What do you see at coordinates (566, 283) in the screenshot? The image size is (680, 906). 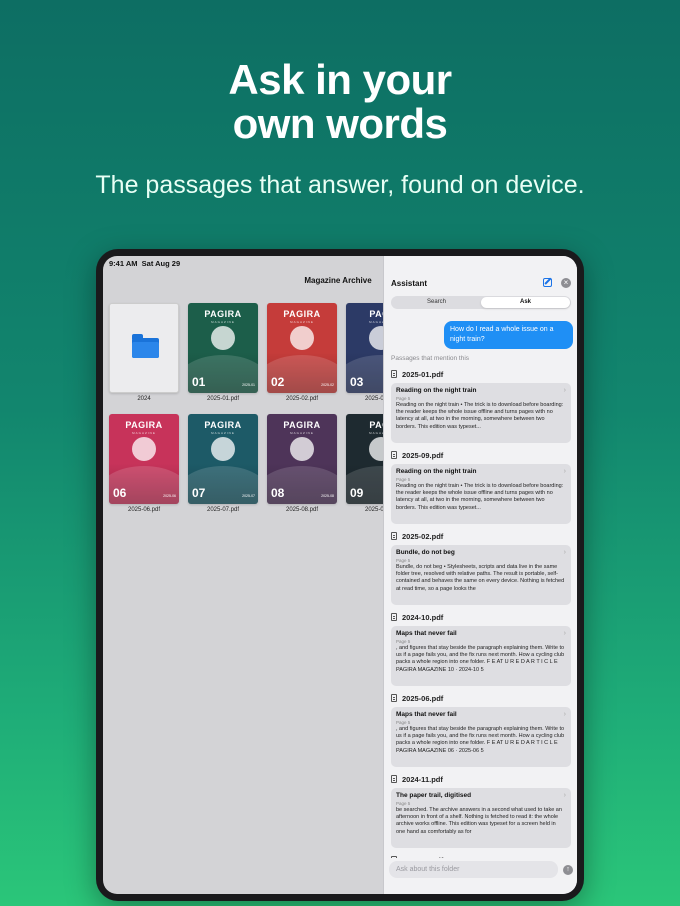 I see `close-icon: ×` at bounding box center [566, 283].